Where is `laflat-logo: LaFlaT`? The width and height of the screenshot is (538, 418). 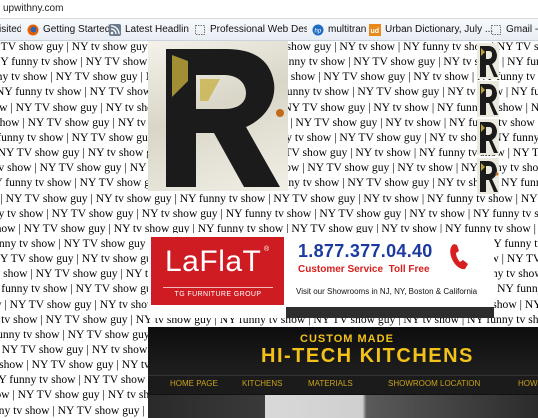 laflat-logo: LaFlaT is located at coordinates (213, 261).